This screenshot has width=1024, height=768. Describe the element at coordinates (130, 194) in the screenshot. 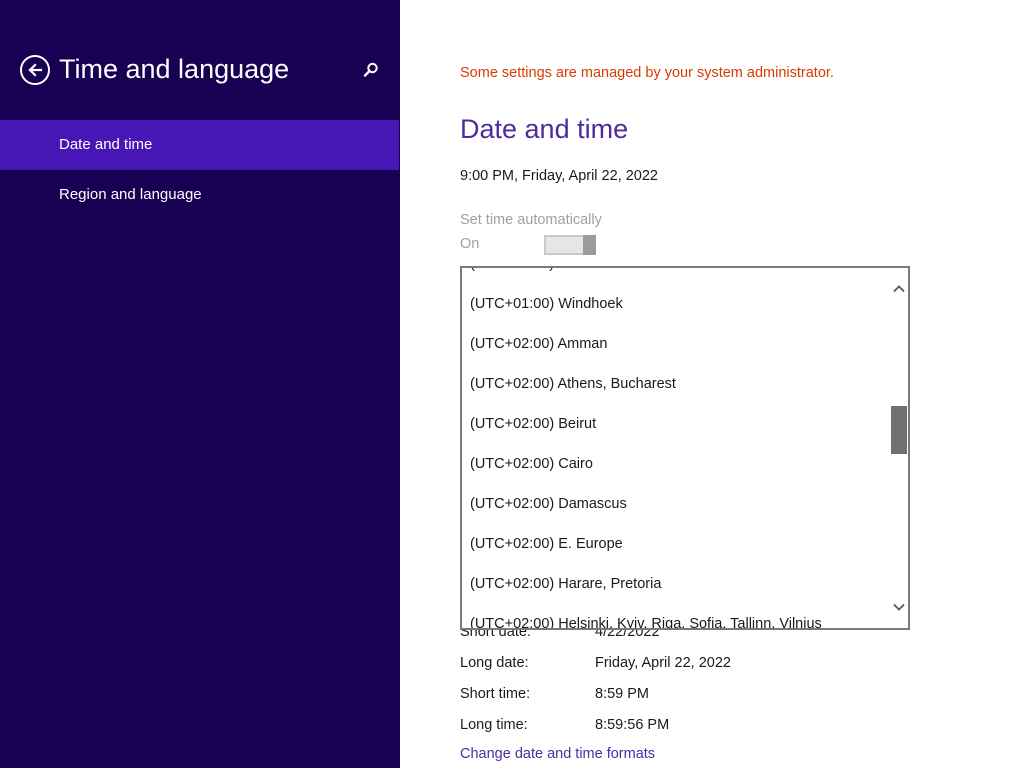

I see `sidebar-item-label: Region and language` at that location.